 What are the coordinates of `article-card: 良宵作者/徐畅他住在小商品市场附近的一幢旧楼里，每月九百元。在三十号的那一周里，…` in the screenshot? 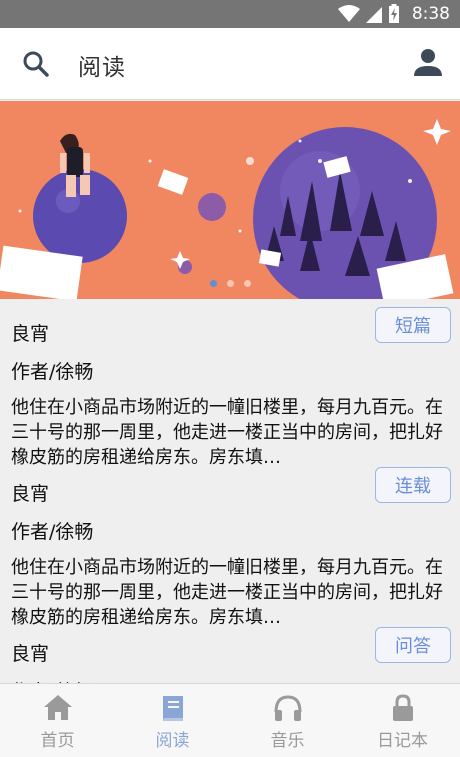 It's located at (230, 651).